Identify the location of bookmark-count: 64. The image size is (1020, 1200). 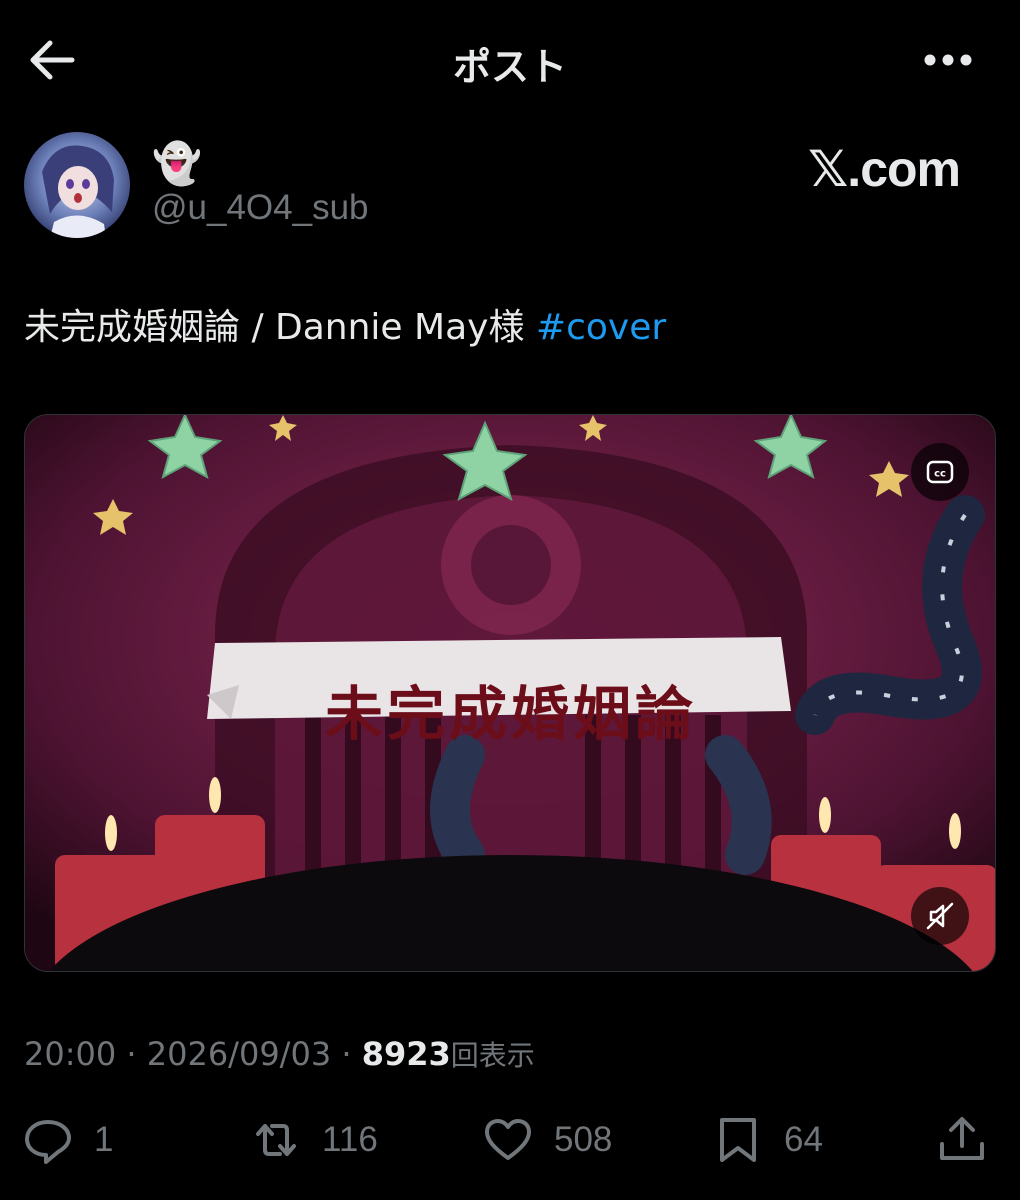
(803, 1139).